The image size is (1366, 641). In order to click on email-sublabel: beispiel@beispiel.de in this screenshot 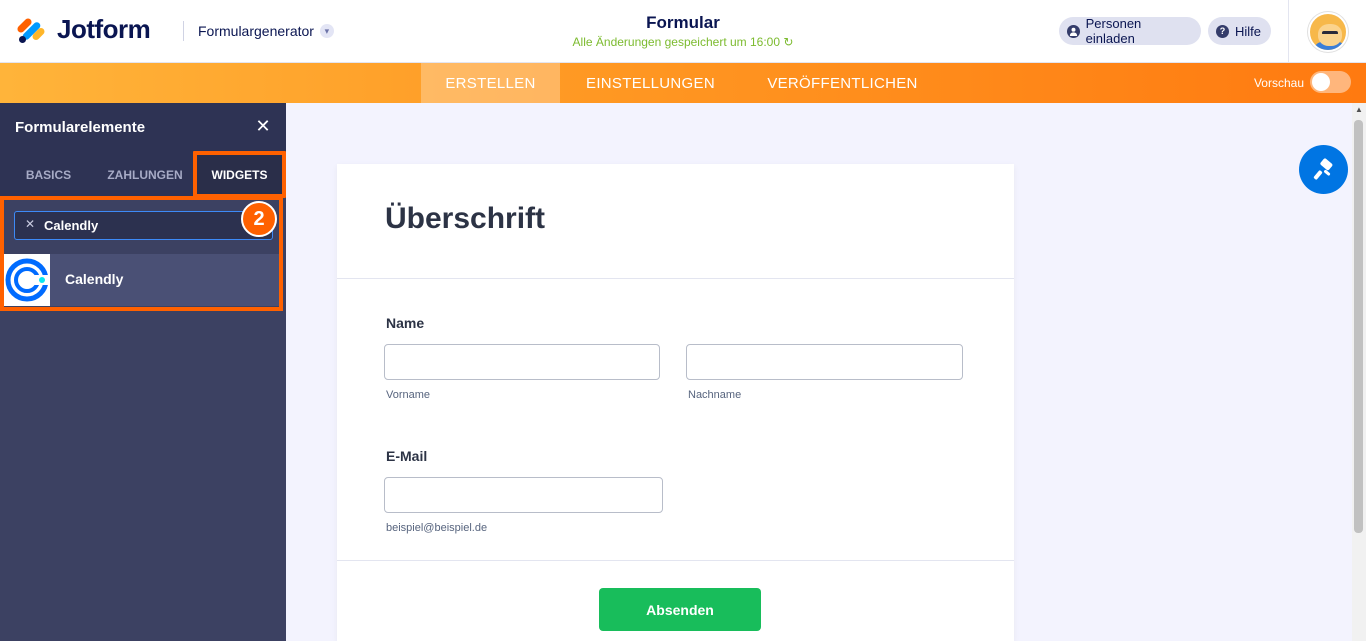, I will do `click(437, 528)`.